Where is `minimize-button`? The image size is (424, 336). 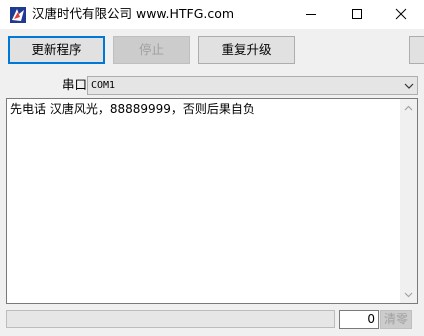
minimize-button is located at coordinates (311, 14).